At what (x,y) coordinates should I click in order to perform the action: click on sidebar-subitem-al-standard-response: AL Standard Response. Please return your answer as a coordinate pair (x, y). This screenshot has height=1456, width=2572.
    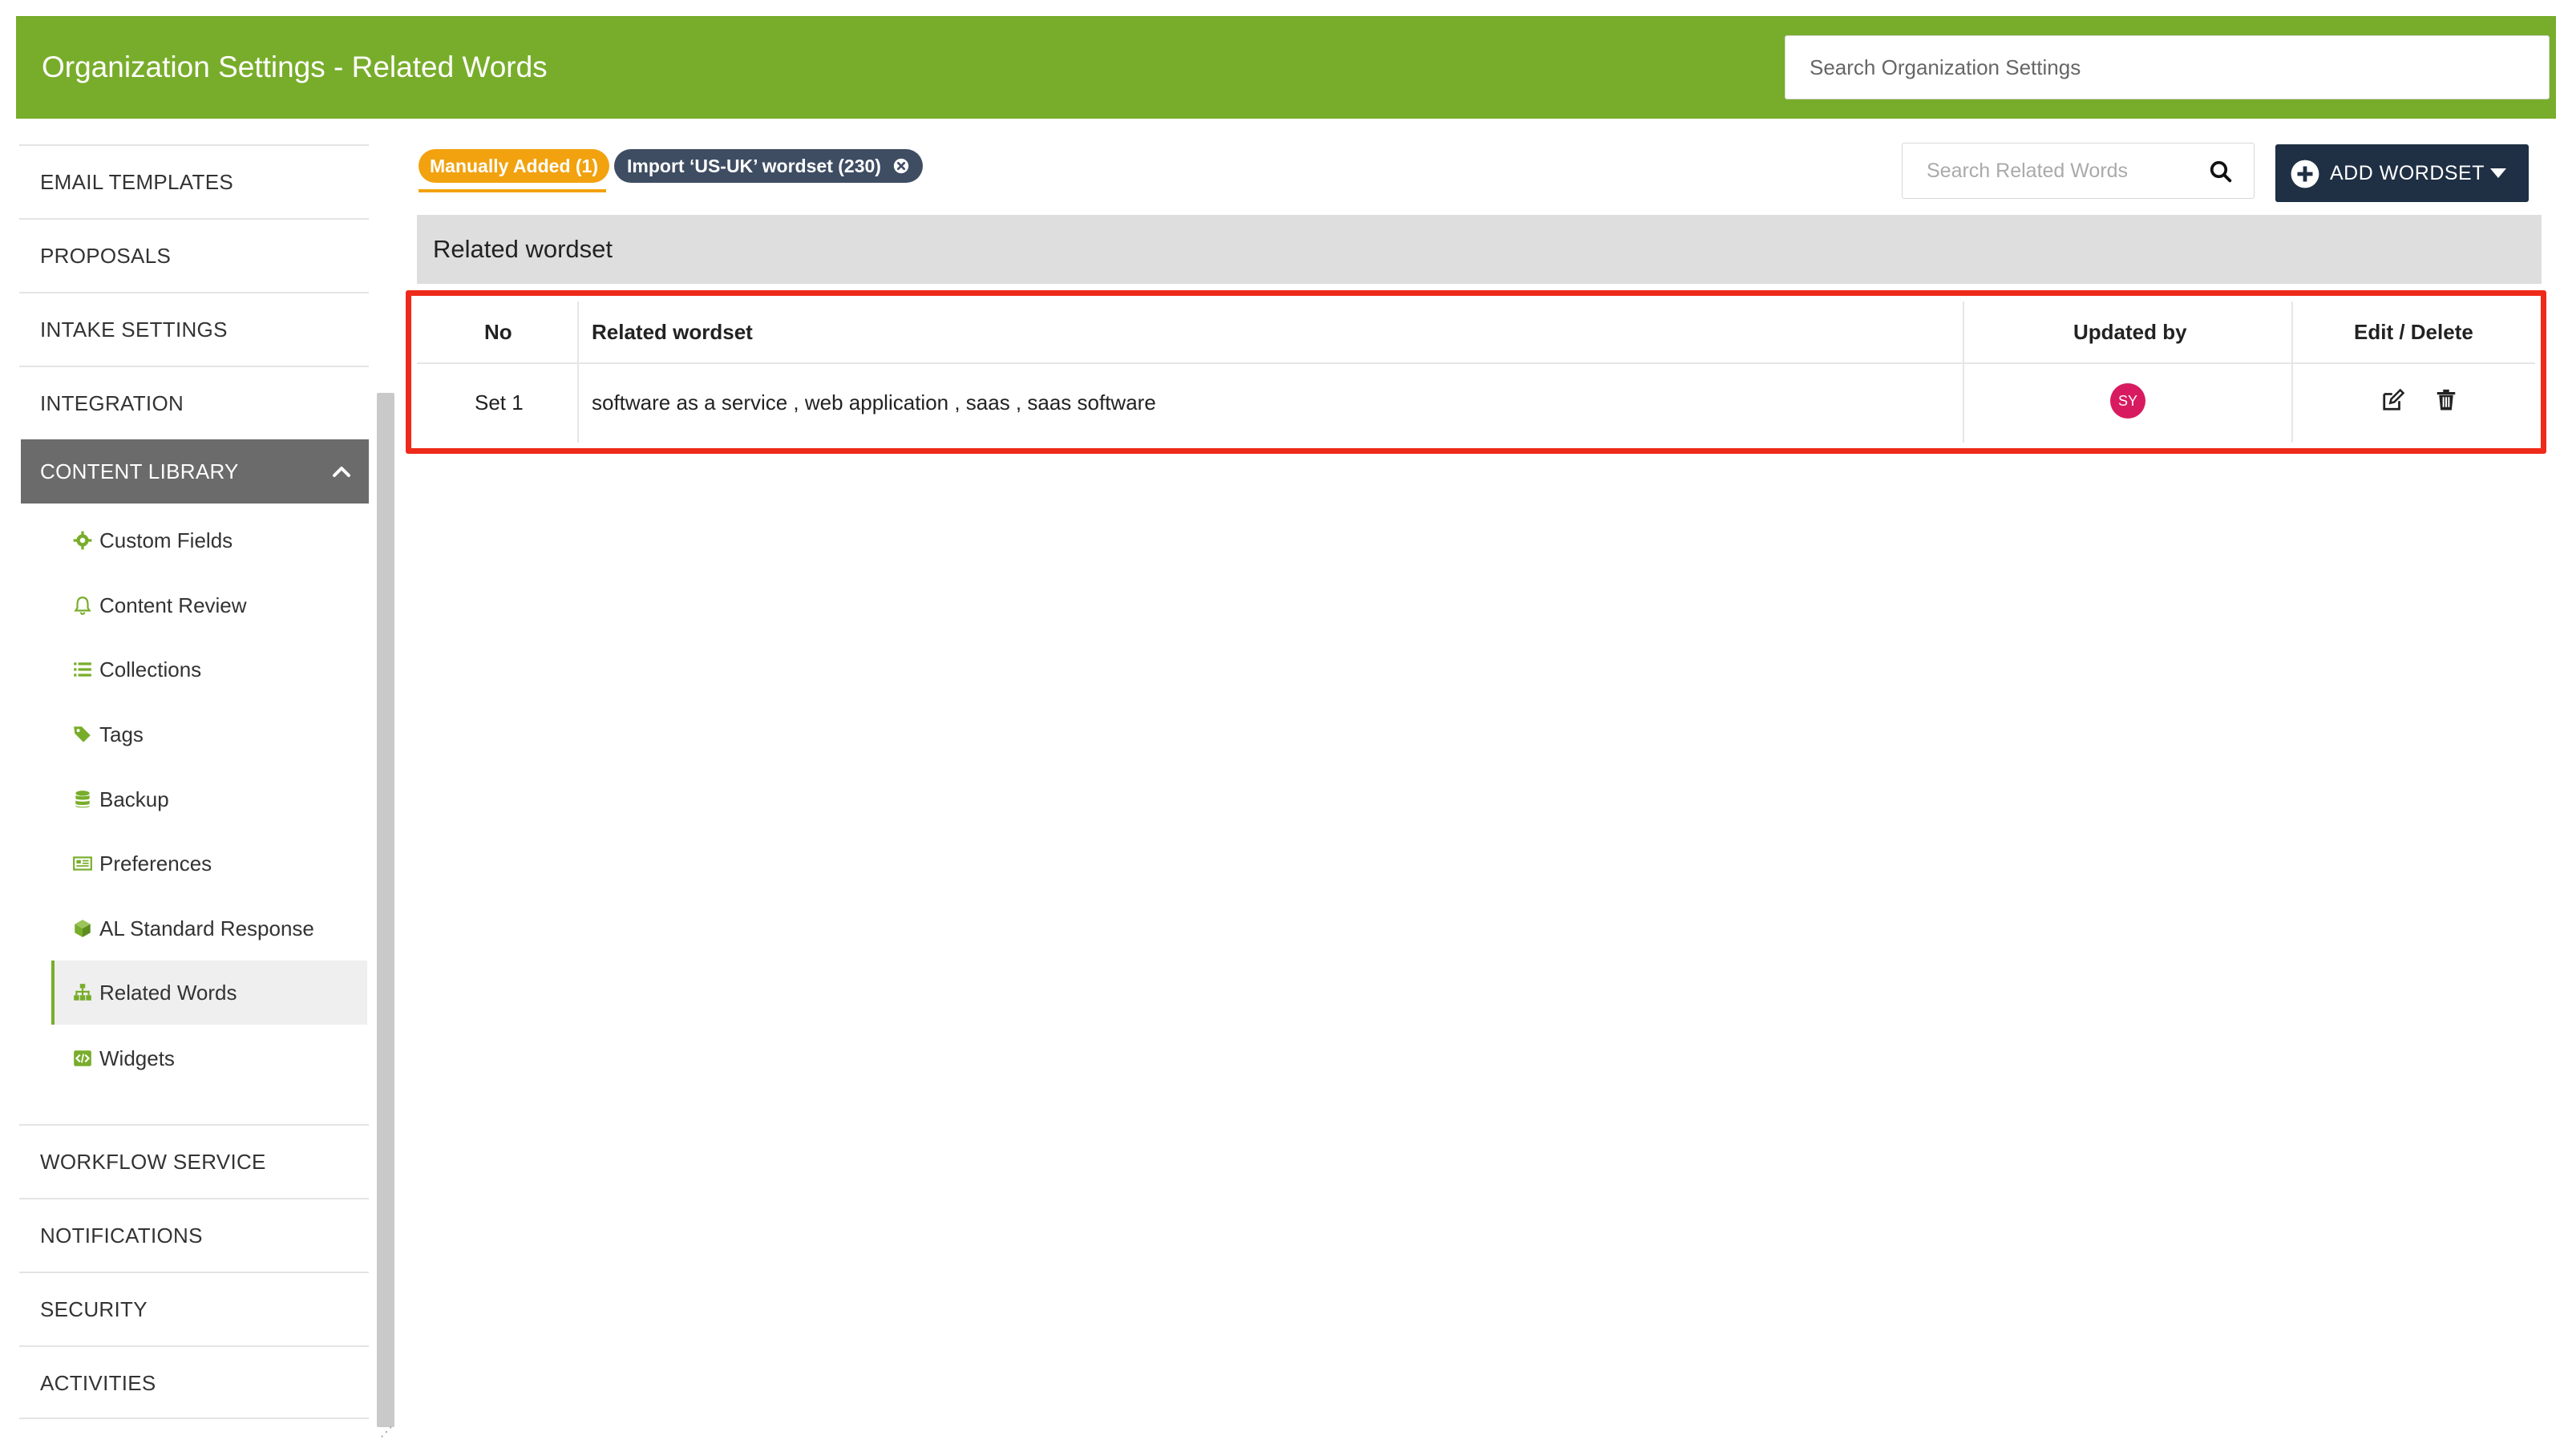
    Looking at the image, I should click on (209, 929).